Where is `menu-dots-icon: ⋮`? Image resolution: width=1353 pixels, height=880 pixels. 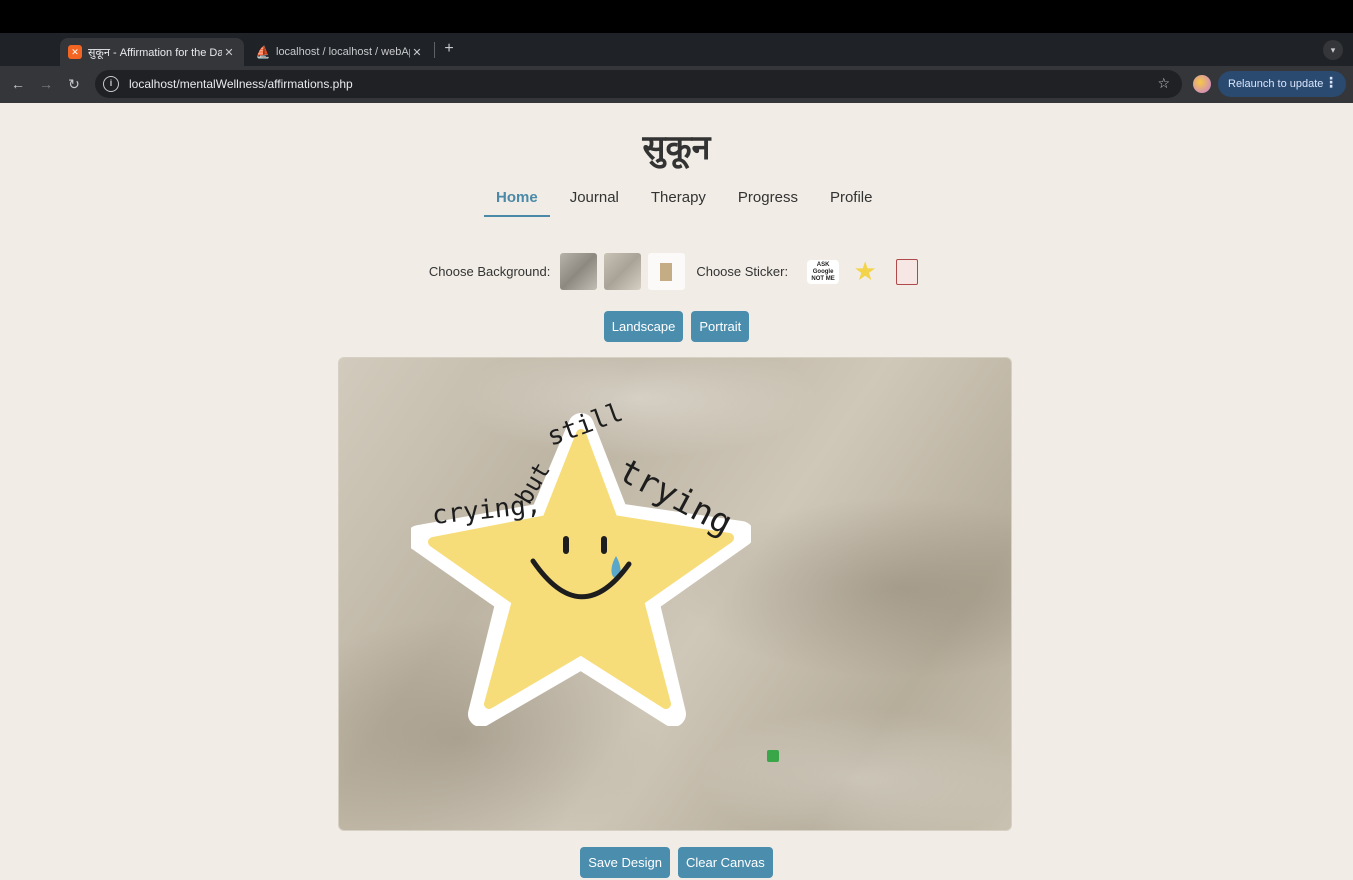
menu-dots-icon: ⋮ is located at coordinates (1331, 82).